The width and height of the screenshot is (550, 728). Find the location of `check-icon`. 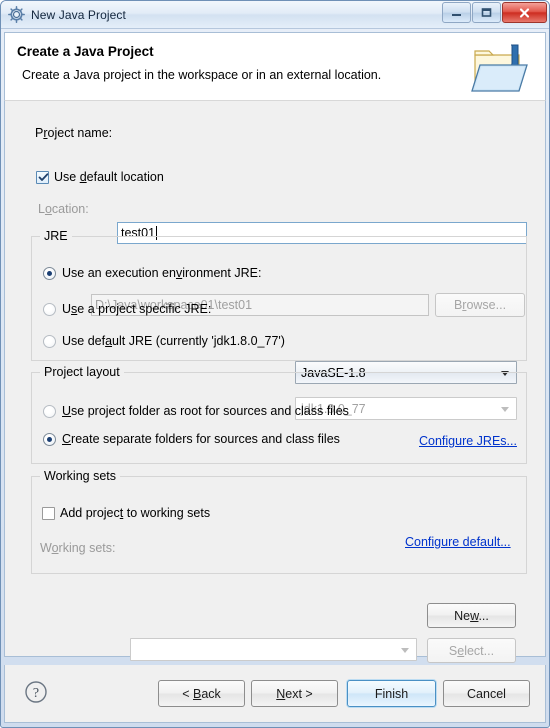

check-icon is located at coordinates (43, 176).